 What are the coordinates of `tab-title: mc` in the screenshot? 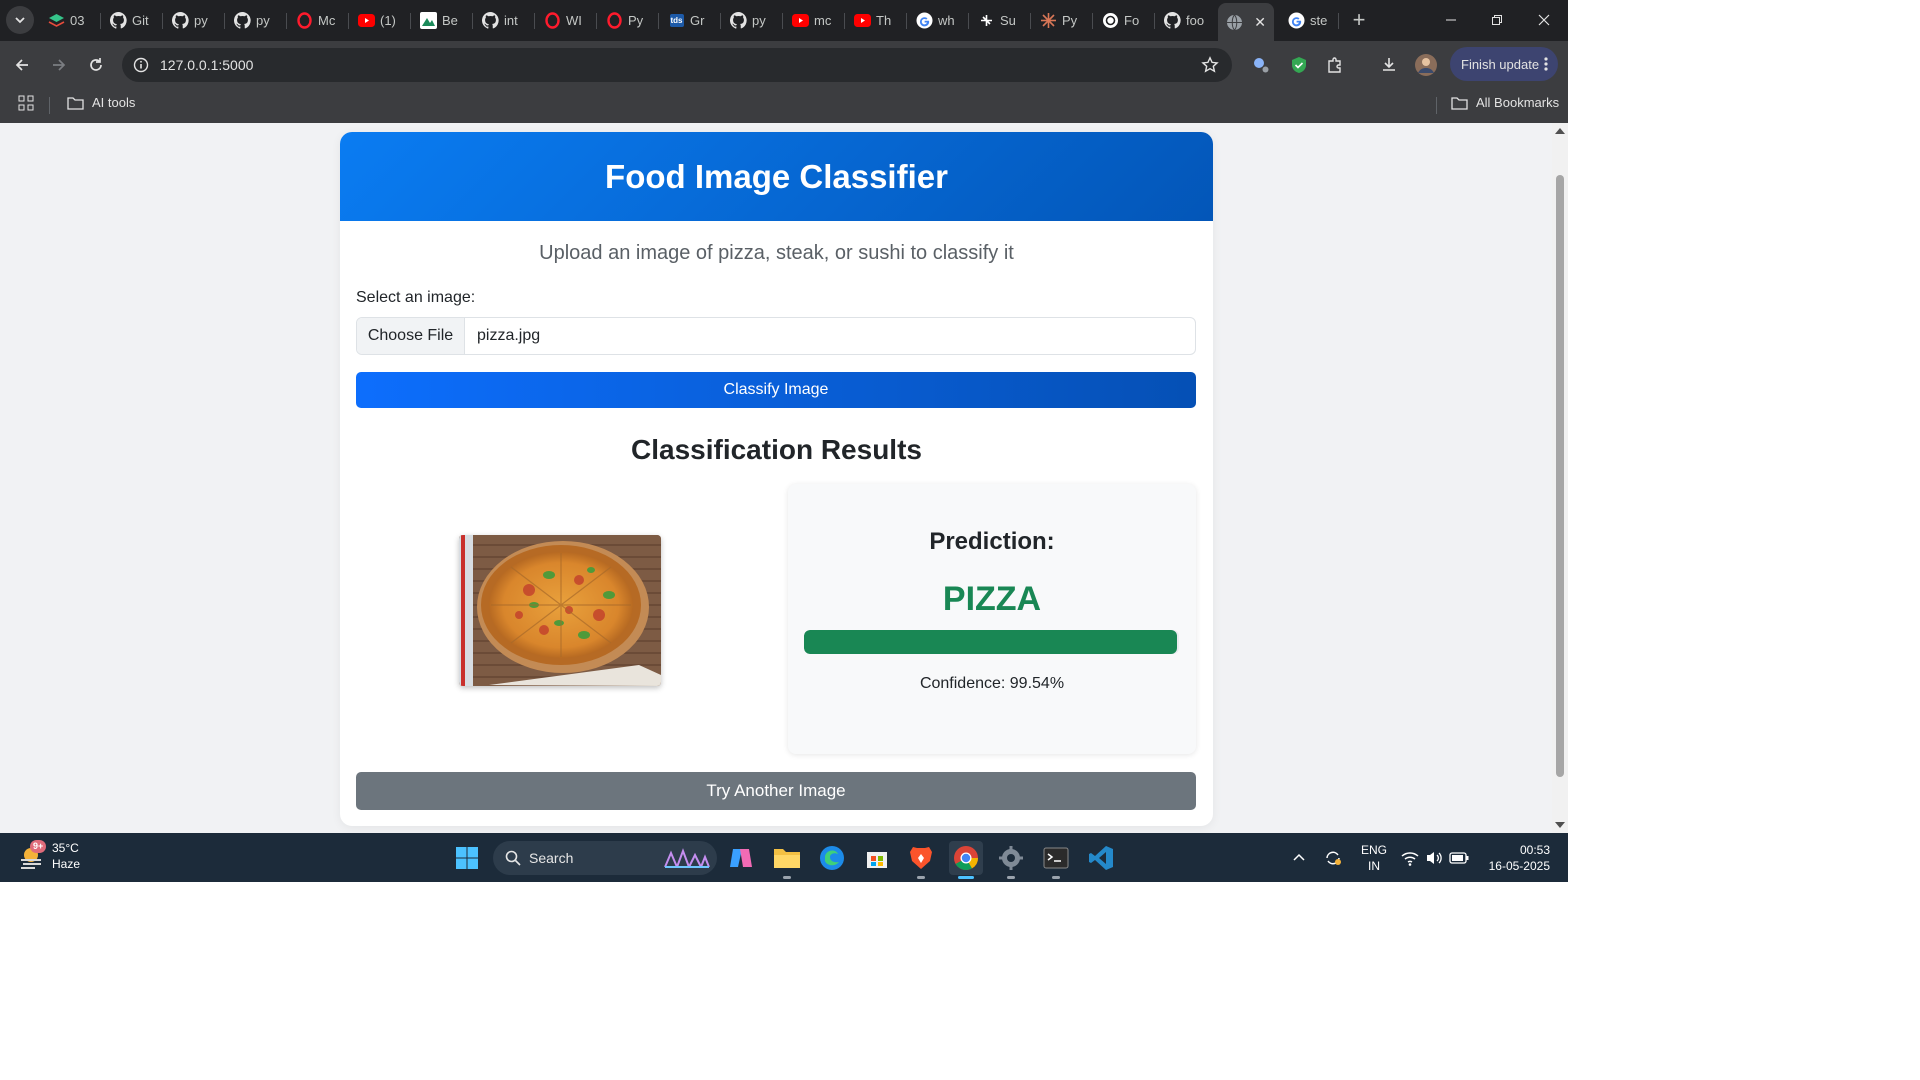 It's located at (823, 20).